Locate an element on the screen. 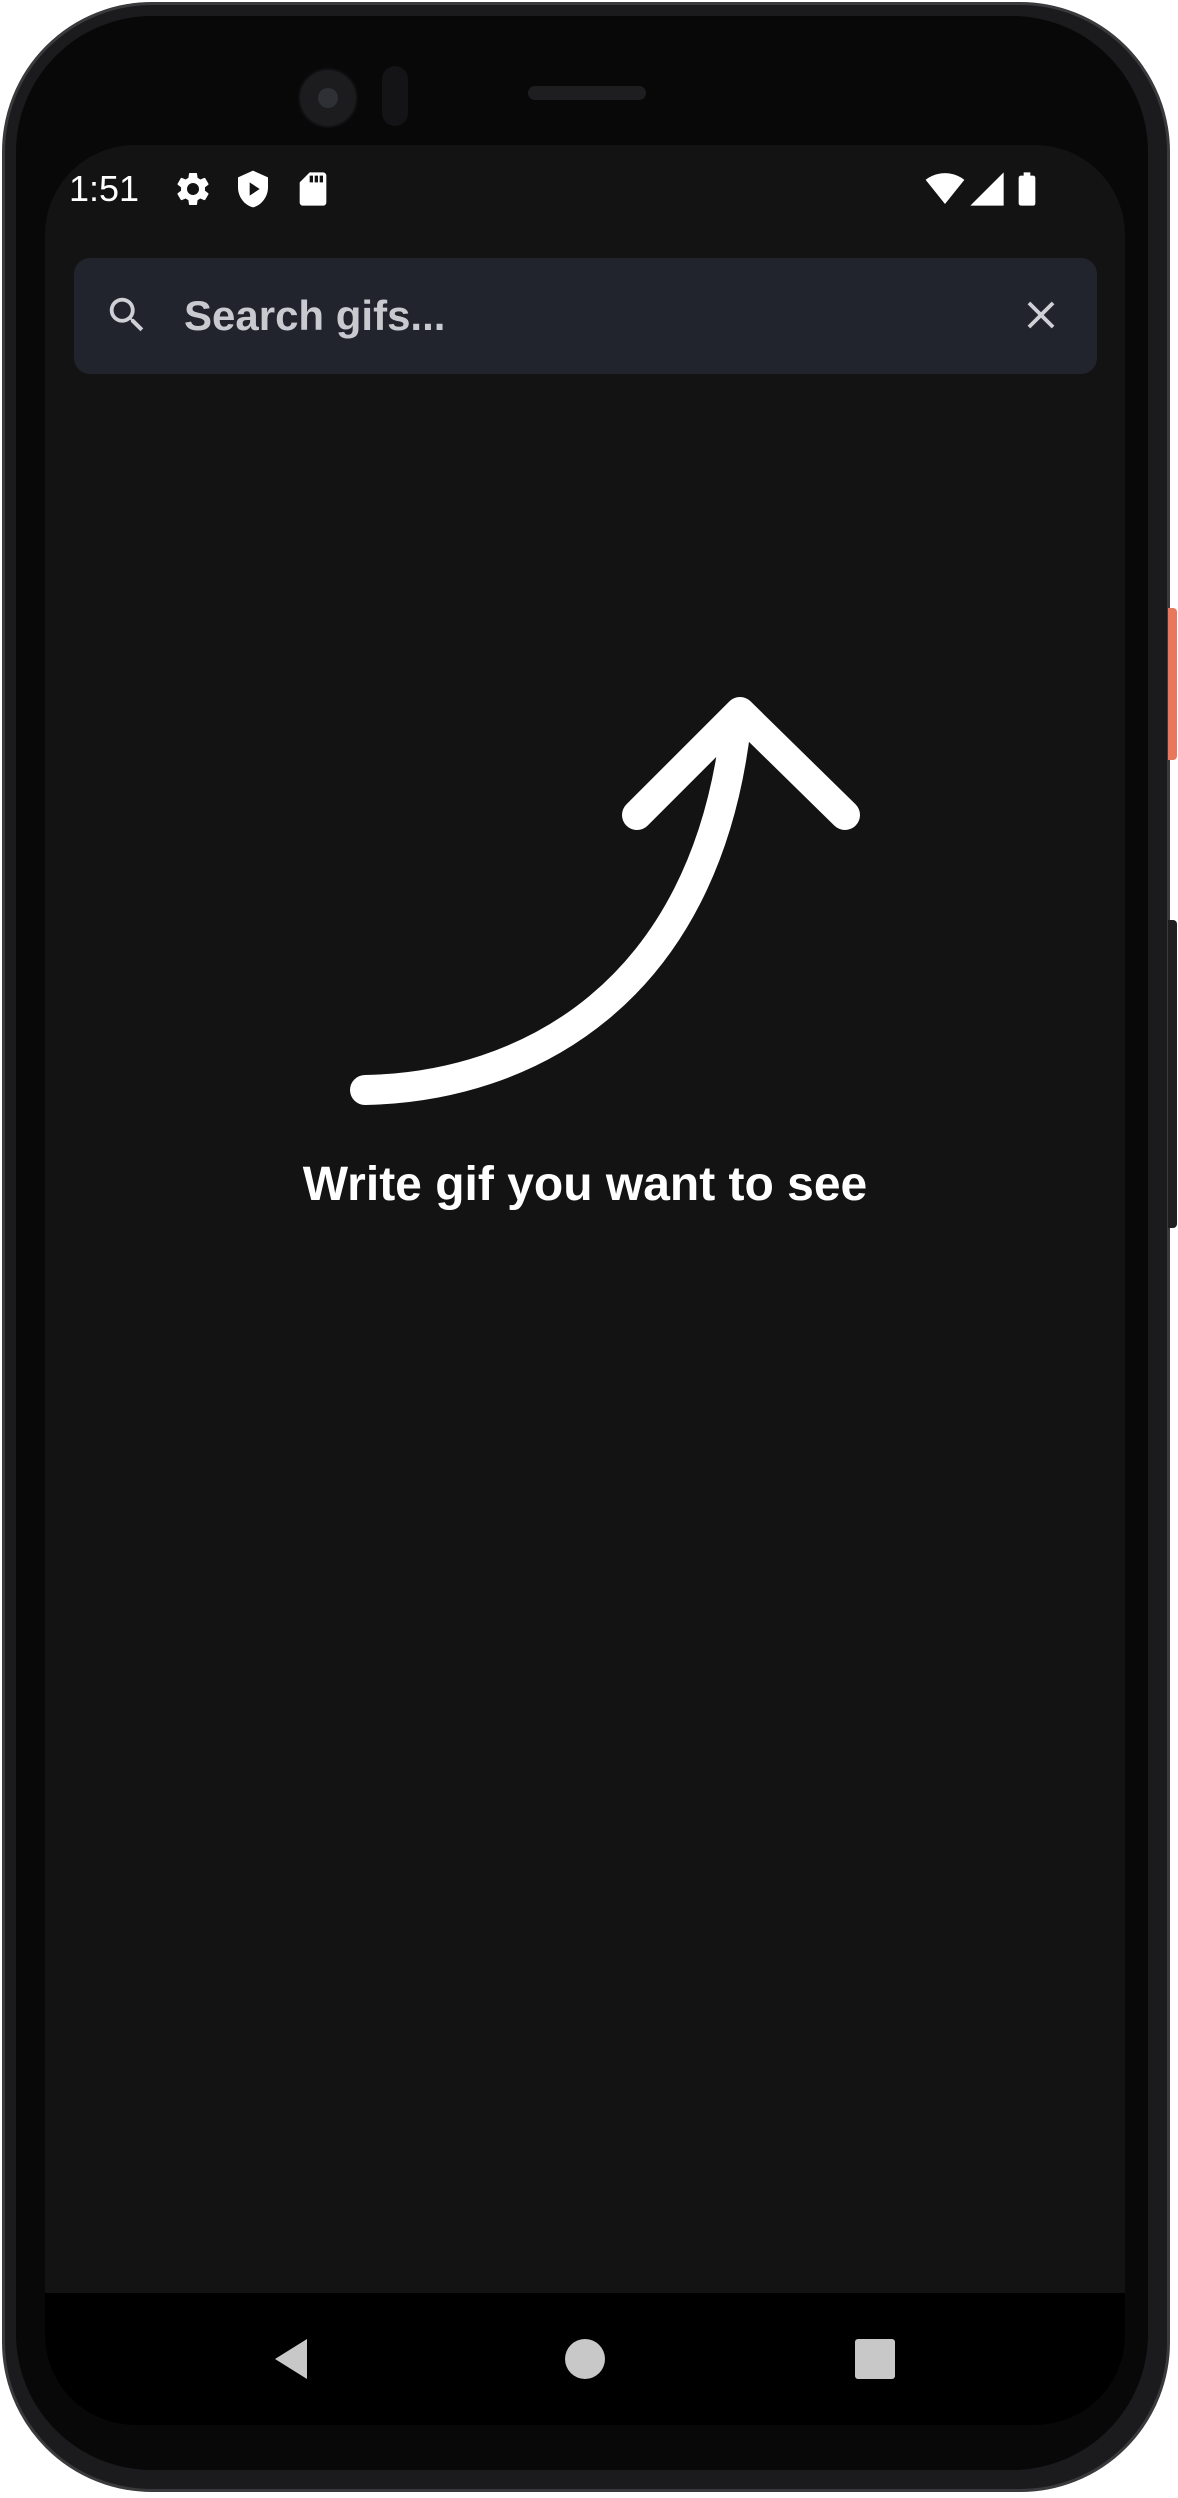 The height and width of the screenshot is (2498, 1178). empty-state-message: Write gif you want to see is located at coordinates (585, 1184).